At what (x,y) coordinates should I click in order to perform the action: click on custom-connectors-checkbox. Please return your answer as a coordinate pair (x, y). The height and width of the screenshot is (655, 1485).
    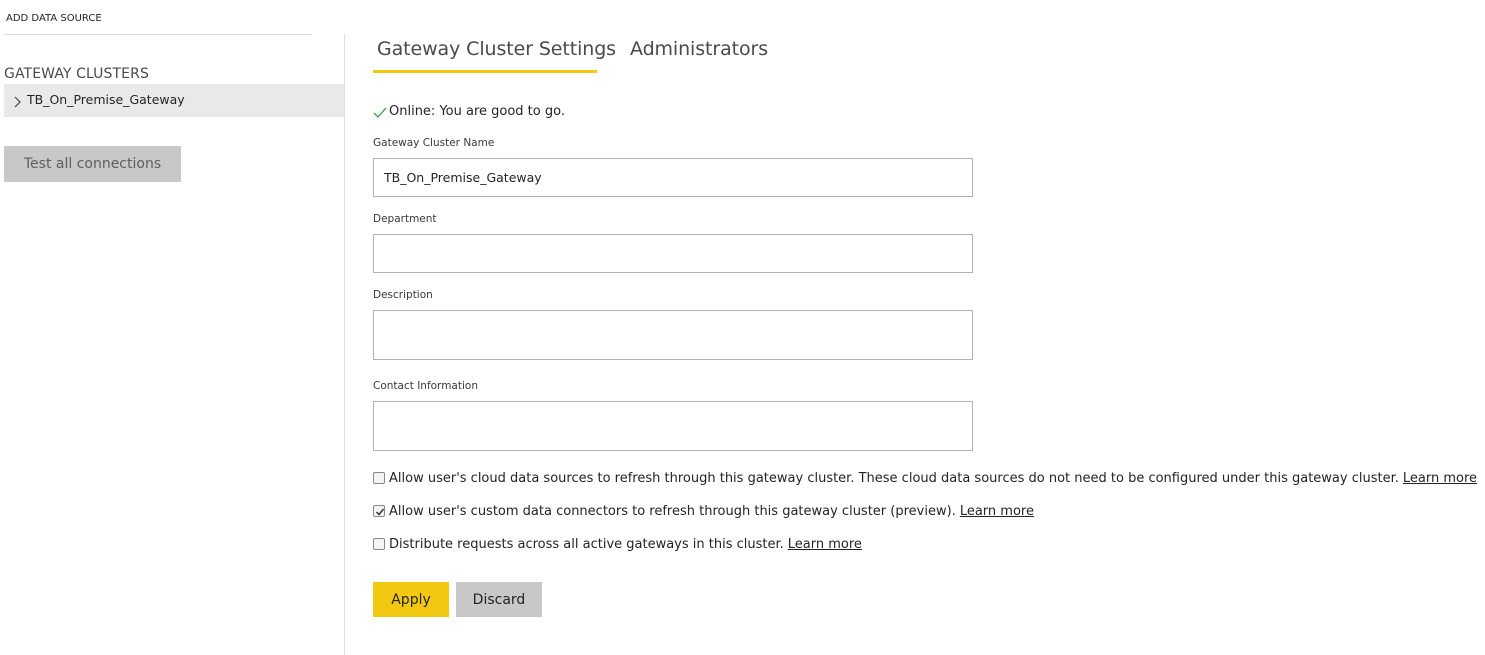
    Looking at the image, I should click on (379, 511).